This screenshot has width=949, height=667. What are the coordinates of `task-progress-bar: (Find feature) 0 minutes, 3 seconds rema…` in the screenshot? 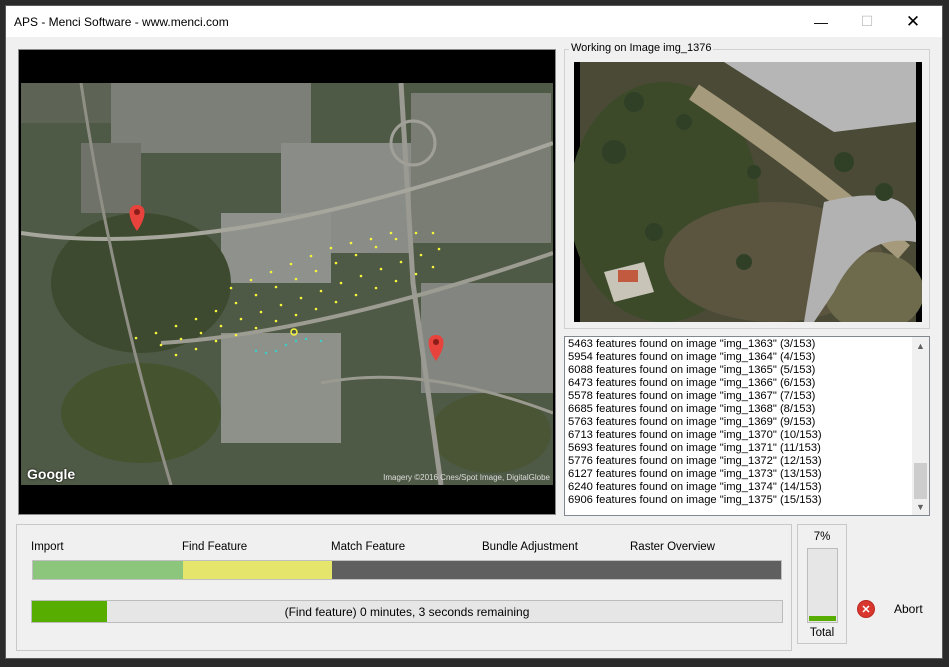 It's located at (407, 611).